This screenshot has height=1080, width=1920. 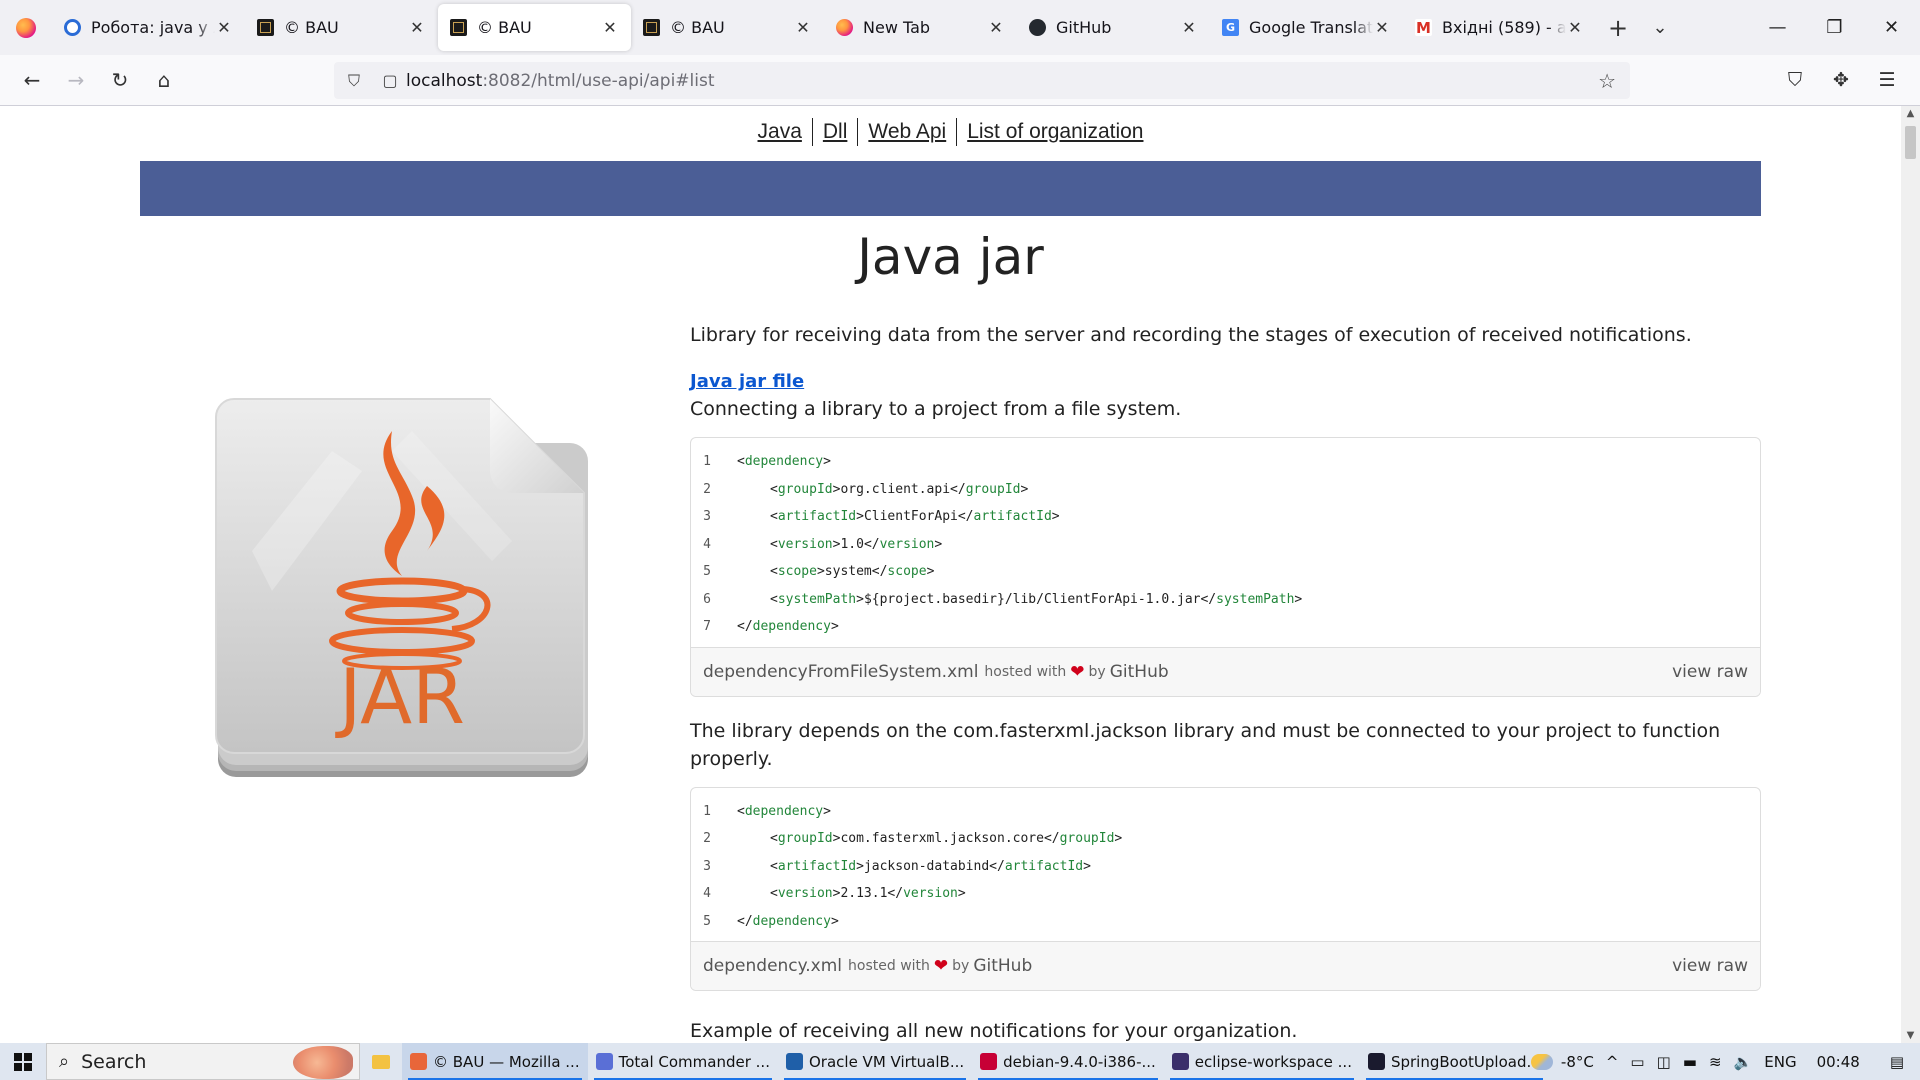 I want to click on java-jar-file-link: Java jar file, so click(x=747, y=381).